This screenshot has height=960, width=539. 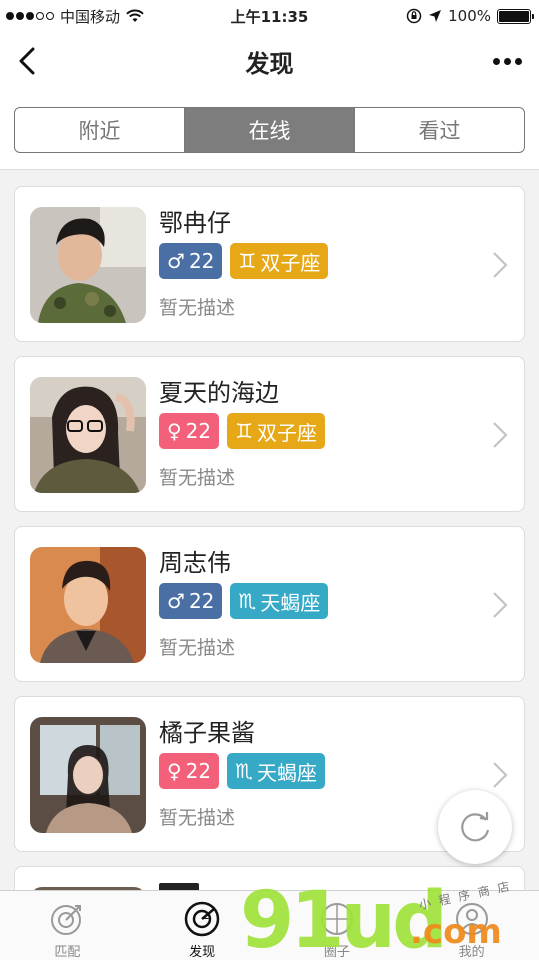 What do you see at coordinates (469, 16) in the screenshot?
I see `battery-percent: 100%` at bounding box center [469, 16].